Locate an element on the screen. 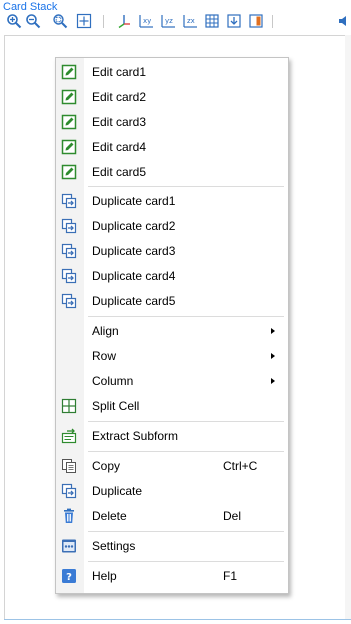  shortcut-label: Del is located at coordinates (232, 516).